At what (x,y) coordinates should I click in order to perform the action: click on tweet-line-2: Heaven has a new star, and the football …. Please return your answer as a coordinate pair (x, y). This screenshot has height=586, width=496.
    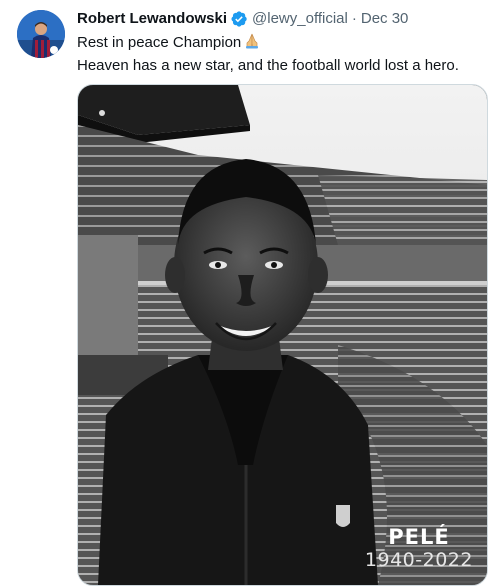
    Looking at the image, I should click on (268, 65).